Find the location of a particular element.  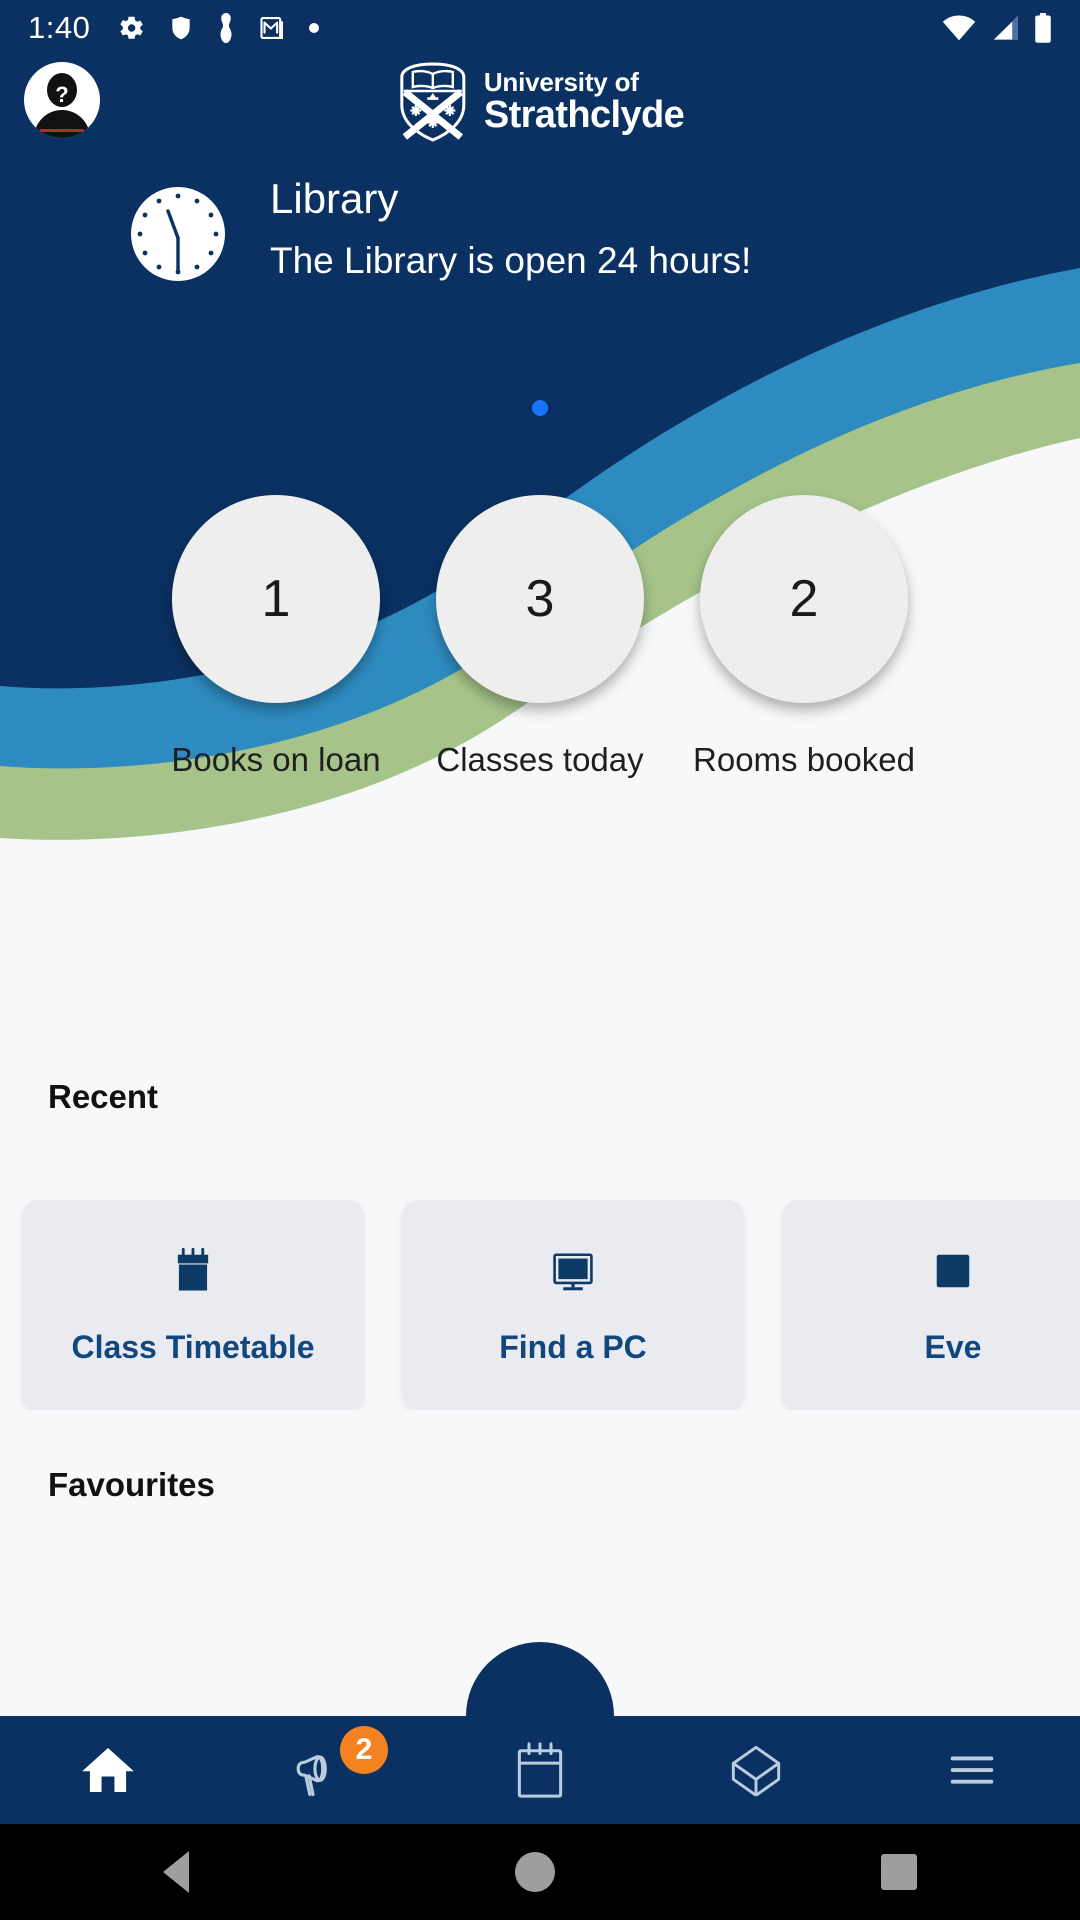

stat-value: 1 is located at coordinates (276, 599).